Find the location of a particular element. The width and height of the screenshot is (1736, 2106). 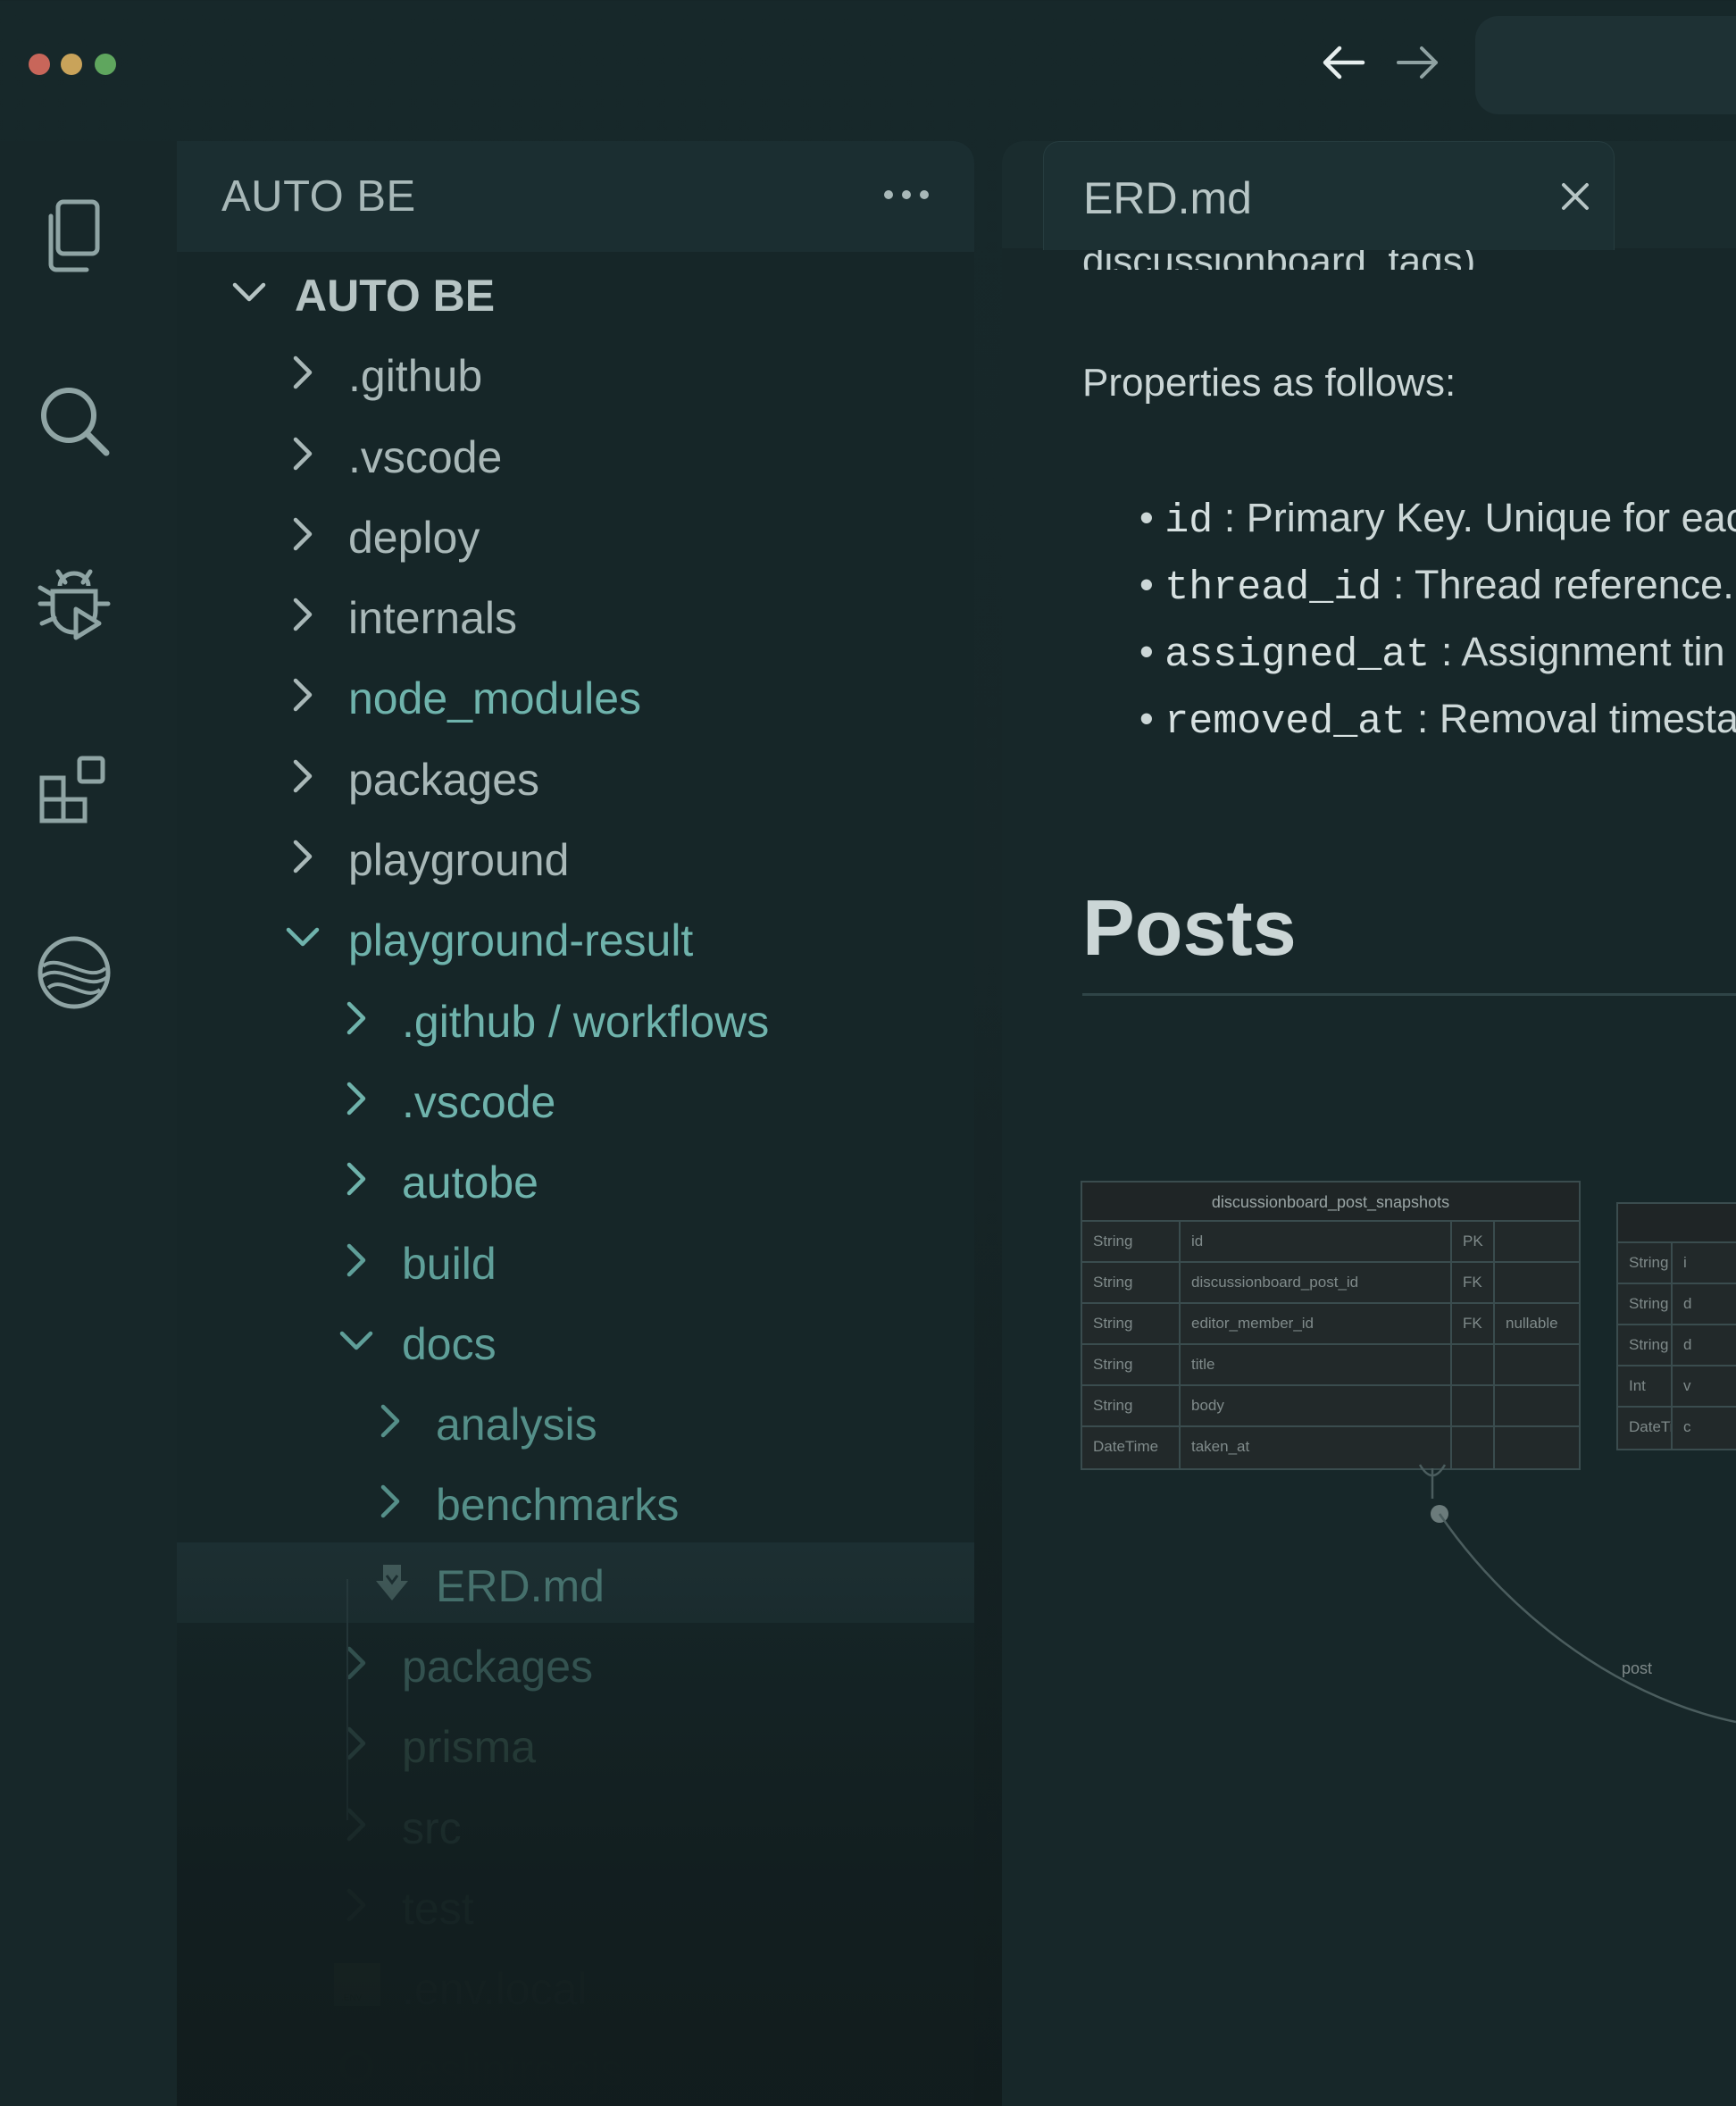

files-icon is located at coordinates (74, 237).